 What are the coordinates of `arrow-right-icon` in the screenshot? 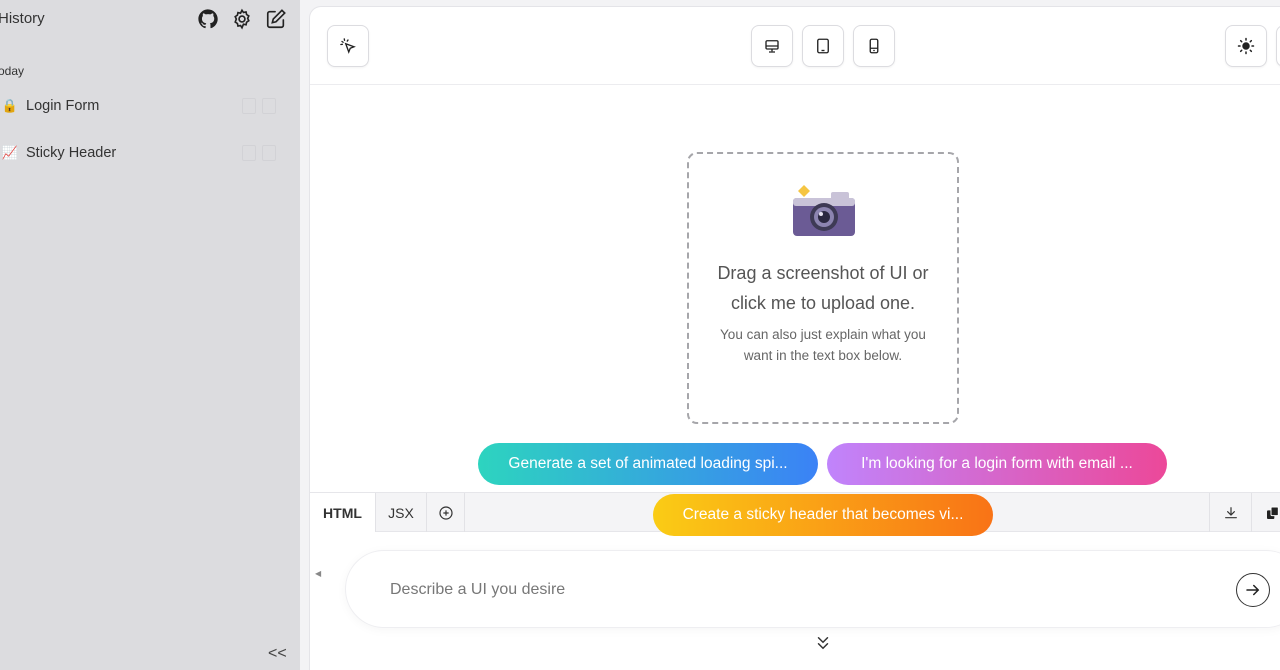 It's located at (1253, 590).